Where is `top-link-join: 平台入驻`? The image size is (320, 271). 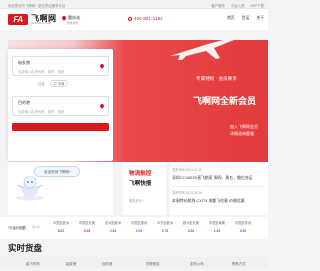 top-link-join: 平台入驻 is located at coordinates (238, 6).